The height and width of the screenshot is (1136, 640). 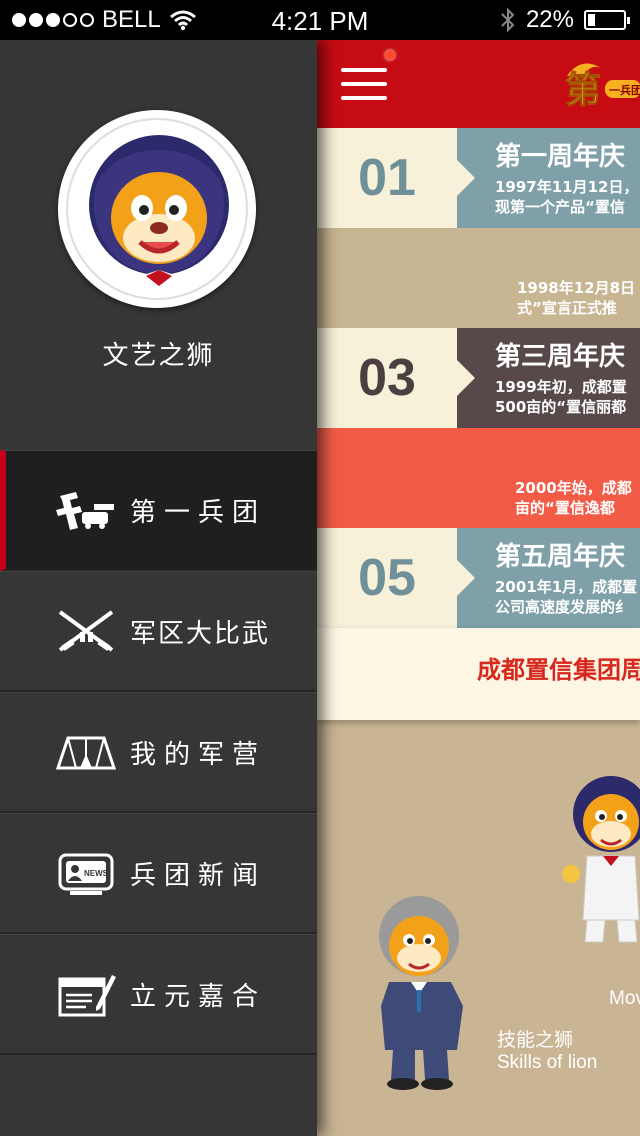 What do you see at coordinates (198, 754) in the screenshot?
I see `menu-item-label: 我的军营` at bounding box center [198, 754].